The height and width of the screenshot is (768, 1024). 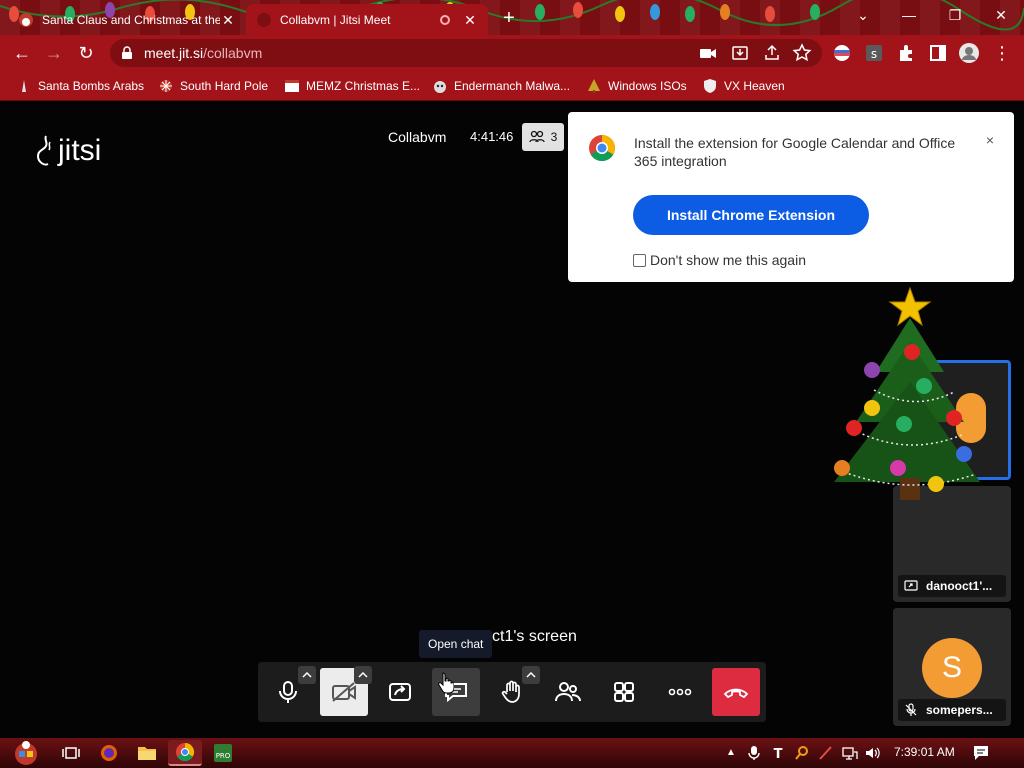 What do you see at coordinates (166, 86) in the screenshot?
I see `snowflake-icon` at bounding box center [166, 86].